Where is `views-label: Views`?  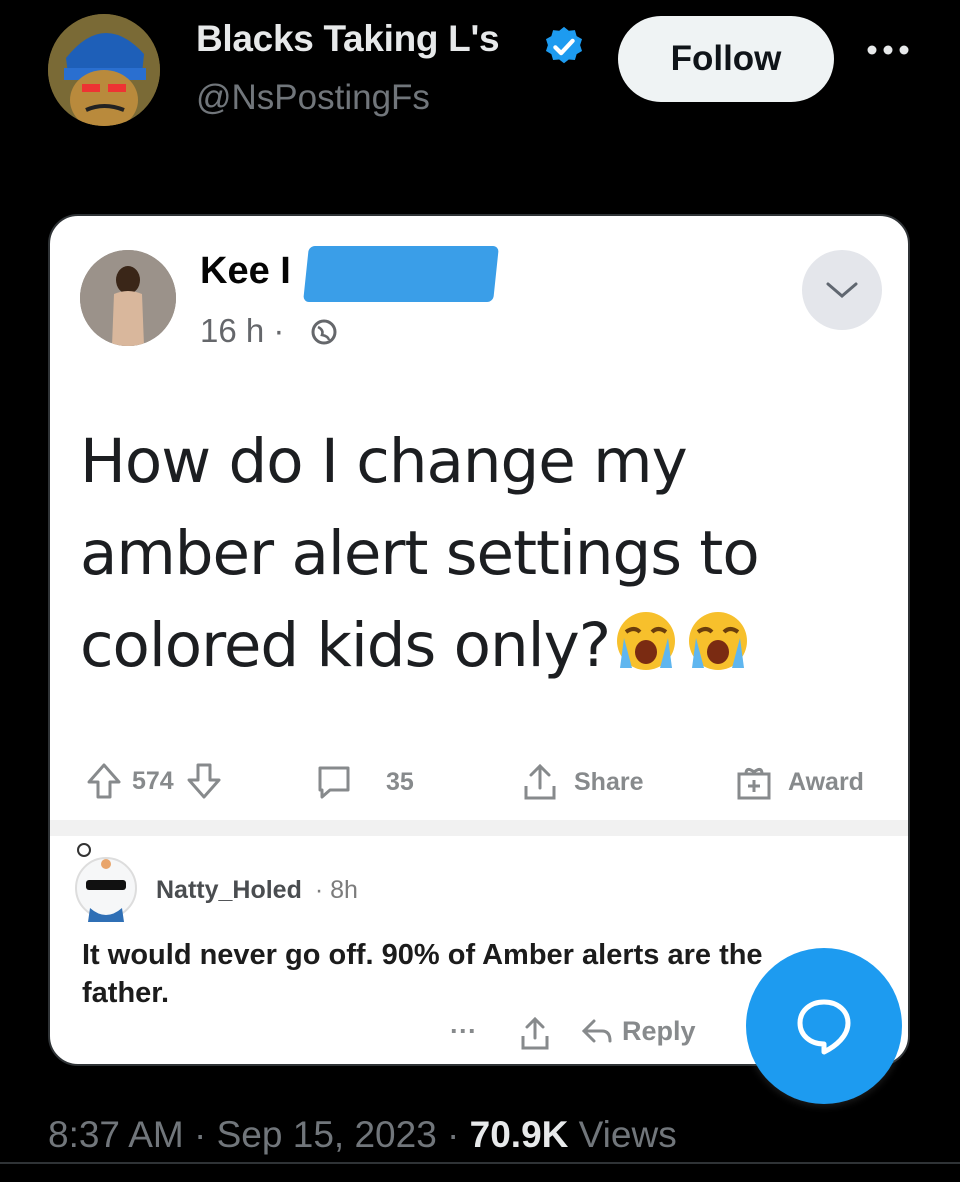 views-label: Views is located at coordinates (622, 1134).